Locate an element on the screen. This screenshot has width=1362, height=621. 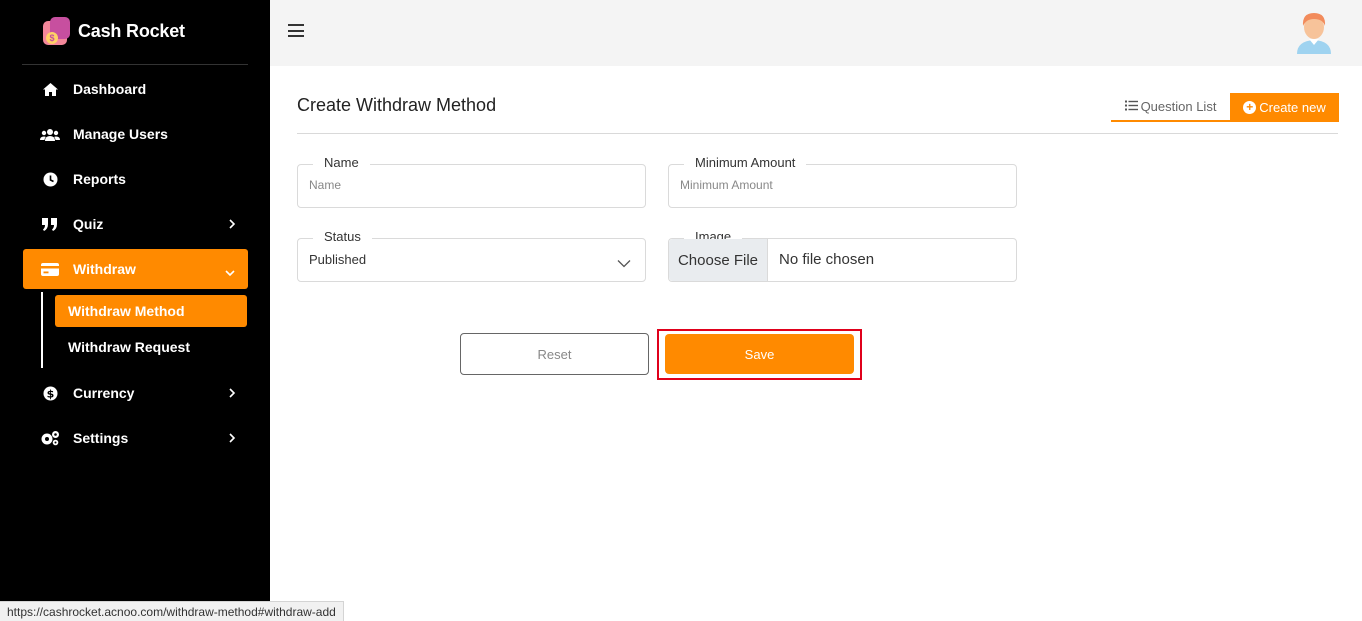
sidebar-item-dashboard: Dashboard is located at coordinates (135, 89).